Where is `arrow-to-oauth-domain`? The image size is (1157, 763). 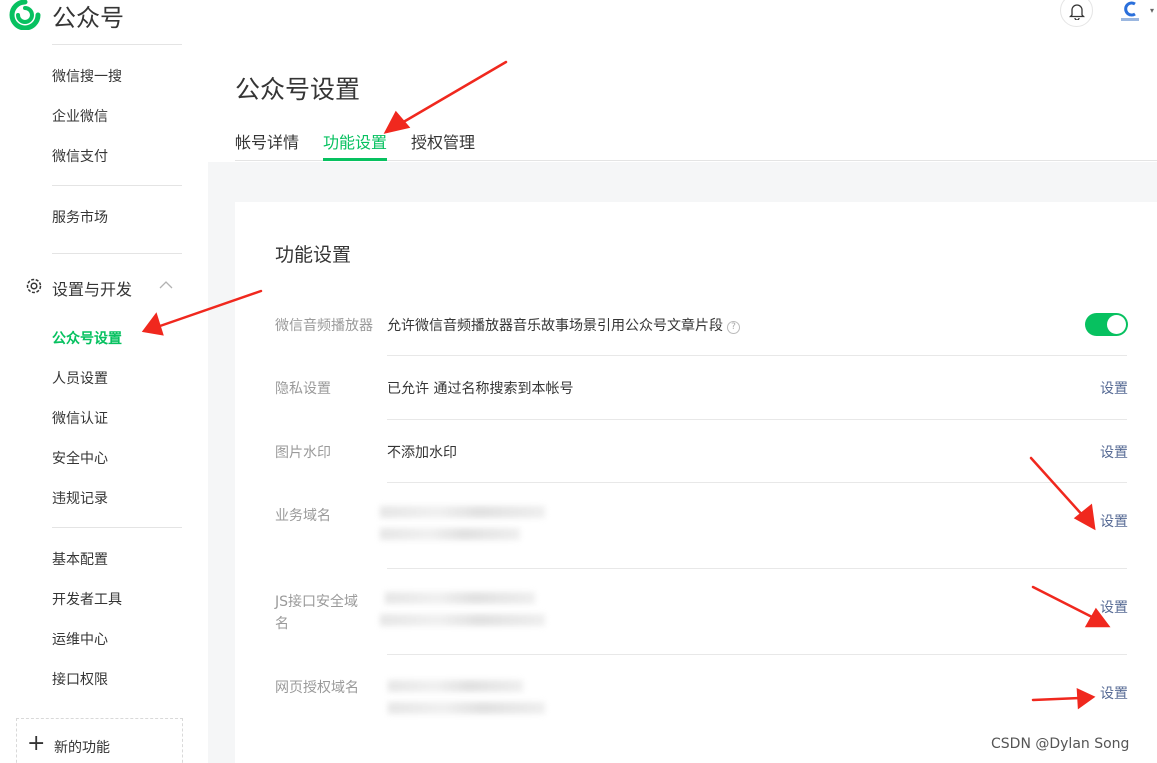
arrow-to-oauth-domain is located at coordinates (1056, 699).